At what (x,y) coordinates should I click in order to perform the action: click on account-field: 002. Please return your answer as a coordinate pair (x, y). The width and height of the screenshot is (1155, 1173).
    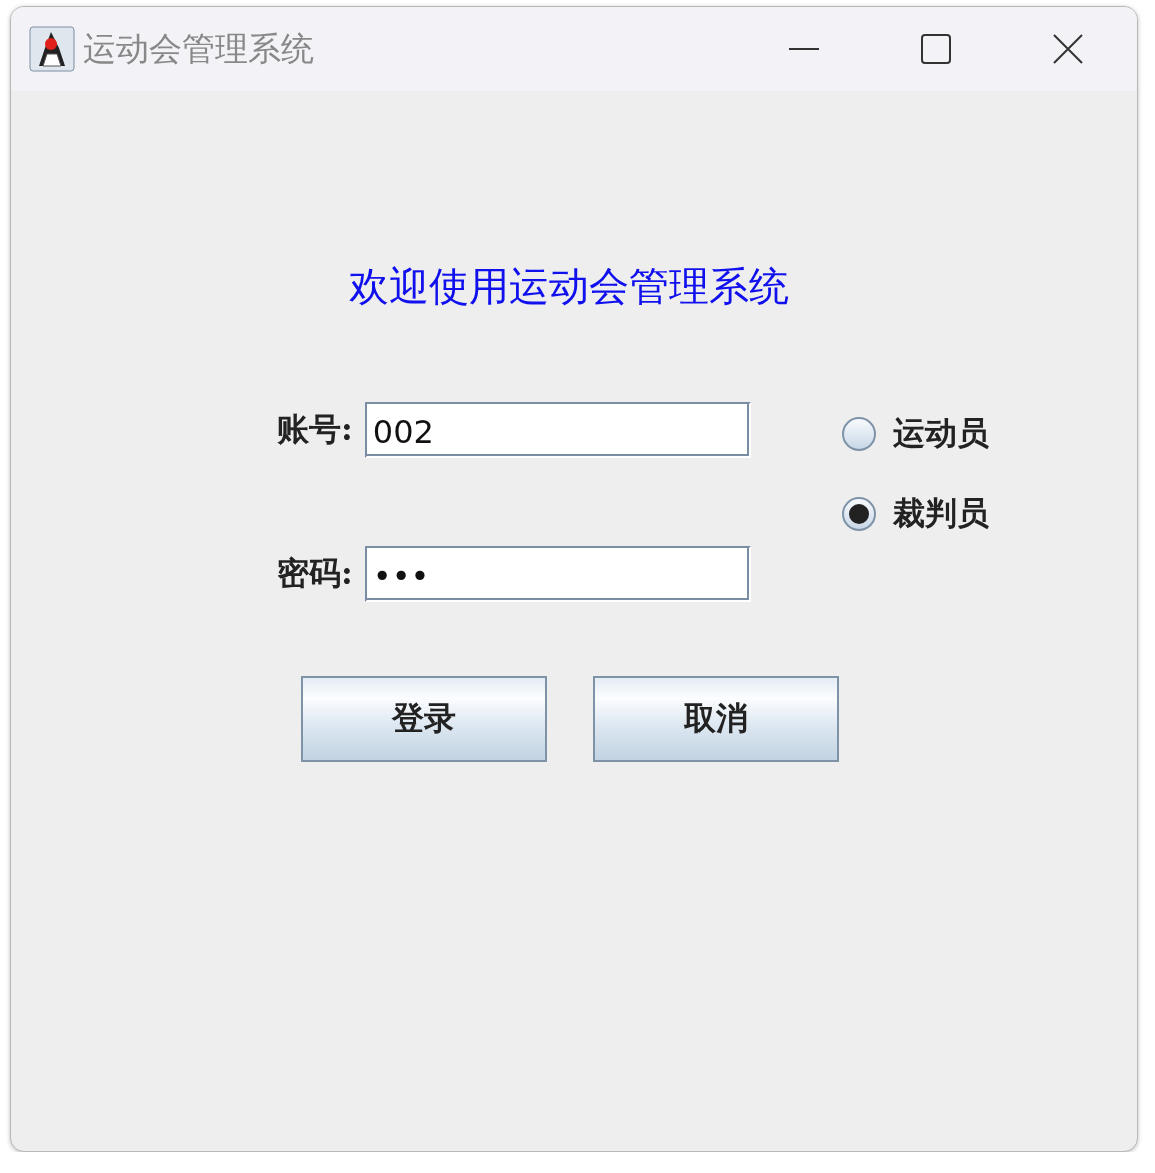
    Looking at the image, I should click on (557, 430).